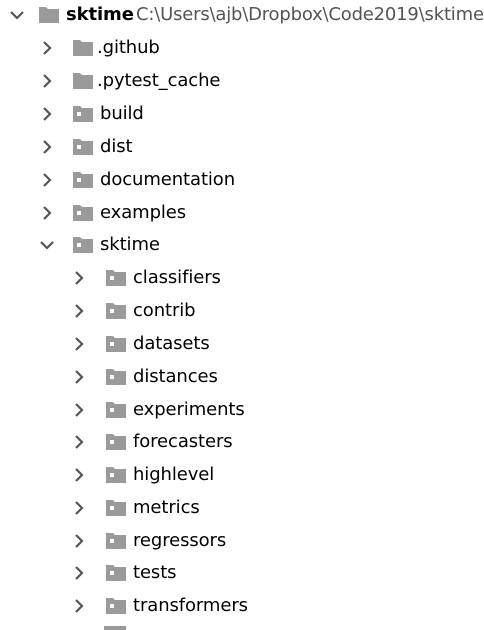 Image resolution: width=484 pixels, height=630 pixels. Describe the element at coordinates (242, 312) in the screenshot. I see `tree-row-contrib: contrib` at that location.